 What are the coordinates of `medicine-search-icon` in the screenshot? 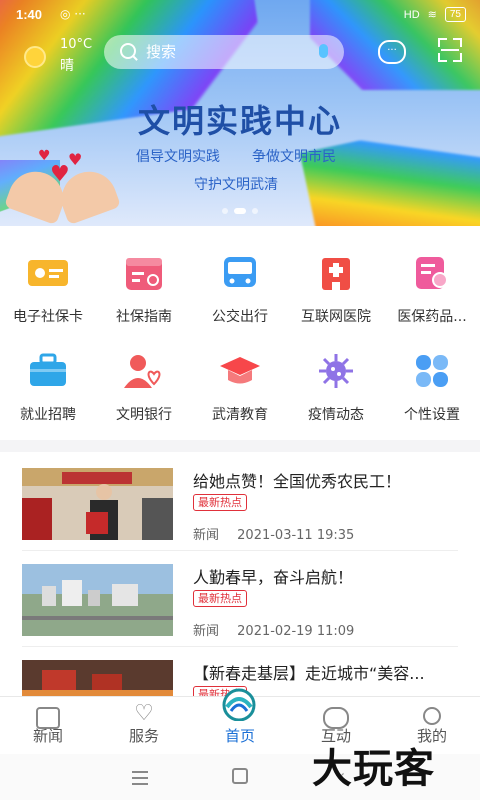 It's located at (432, 273).